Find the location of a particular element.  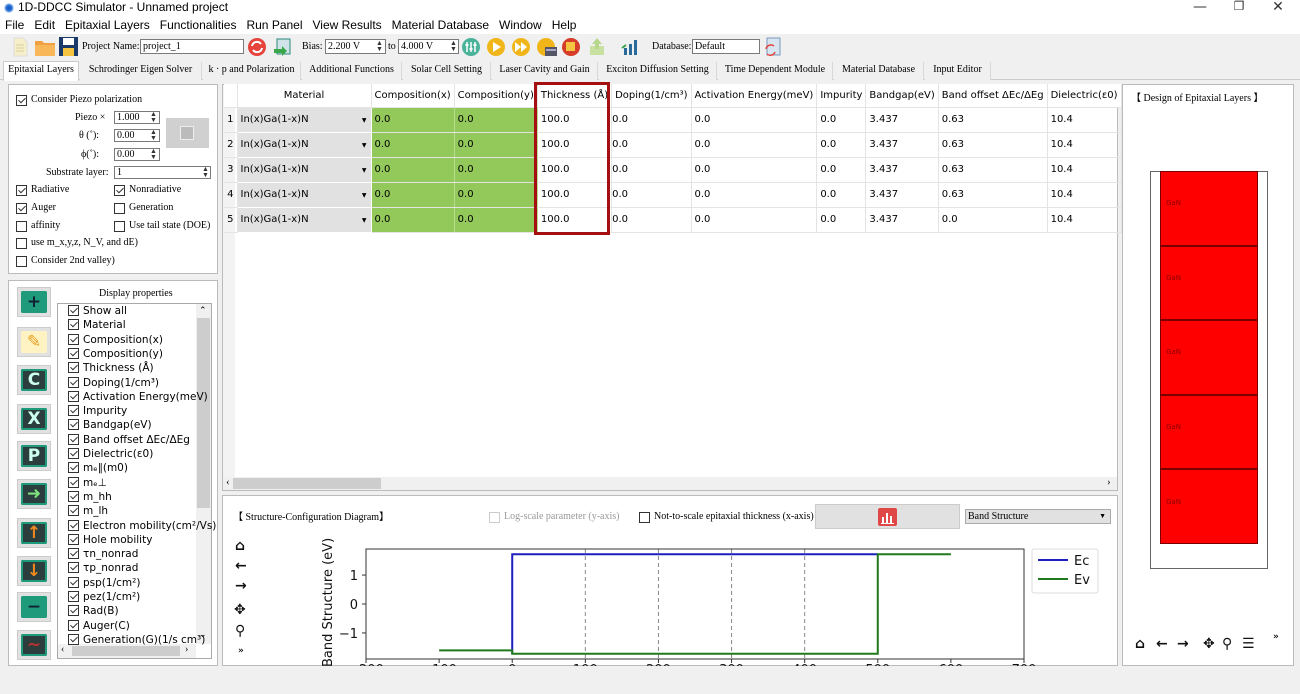

run-settings-icon is located at coordinates (471, 47).